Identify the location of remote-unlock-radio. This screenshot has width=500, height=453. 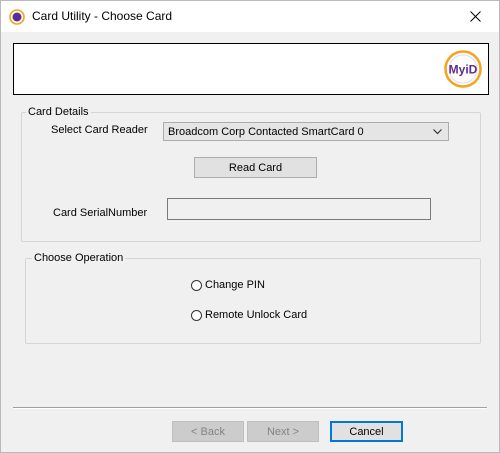
(196, 315).